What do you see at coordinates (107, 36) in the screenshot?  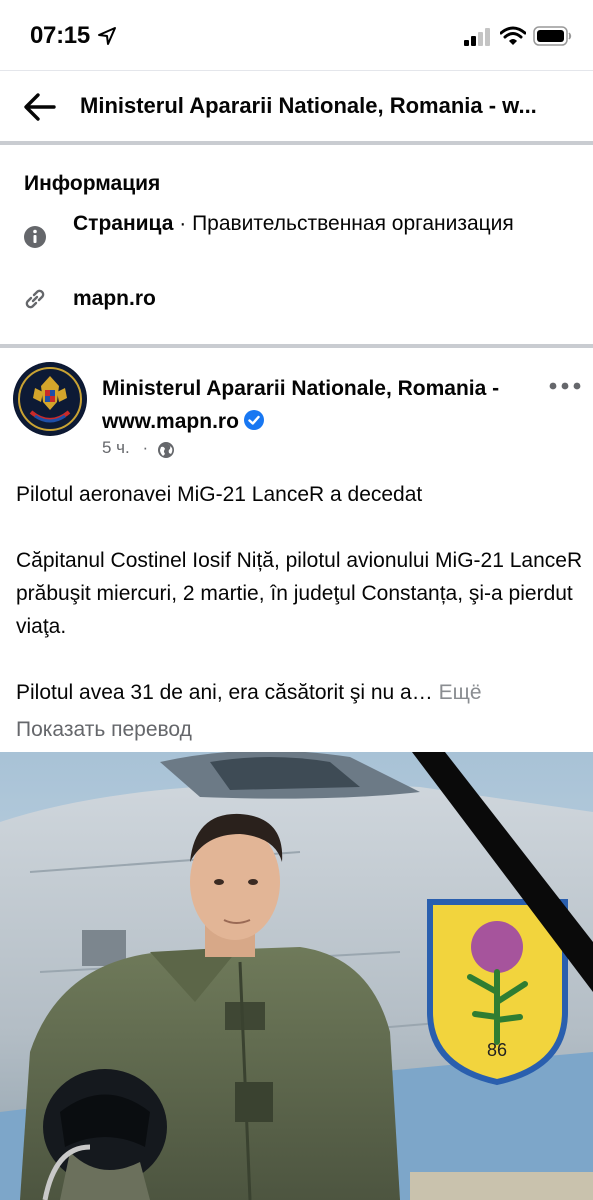 I see `location-arrow-icon` at bounding box center [107, 36].